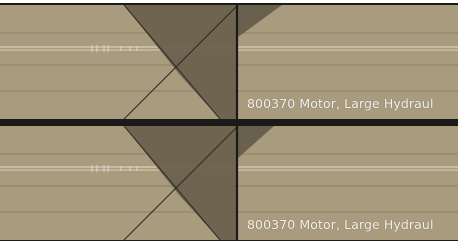  What do you see at coordinates (340, 103) in the screenshot?
I see `clip-label-track-1: 800370 Motor, Large Hydraul` at bounding box center [340, 103].